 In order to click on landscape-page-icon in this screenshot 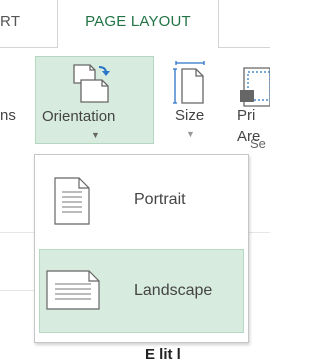, I will do `click(73, 290)`.